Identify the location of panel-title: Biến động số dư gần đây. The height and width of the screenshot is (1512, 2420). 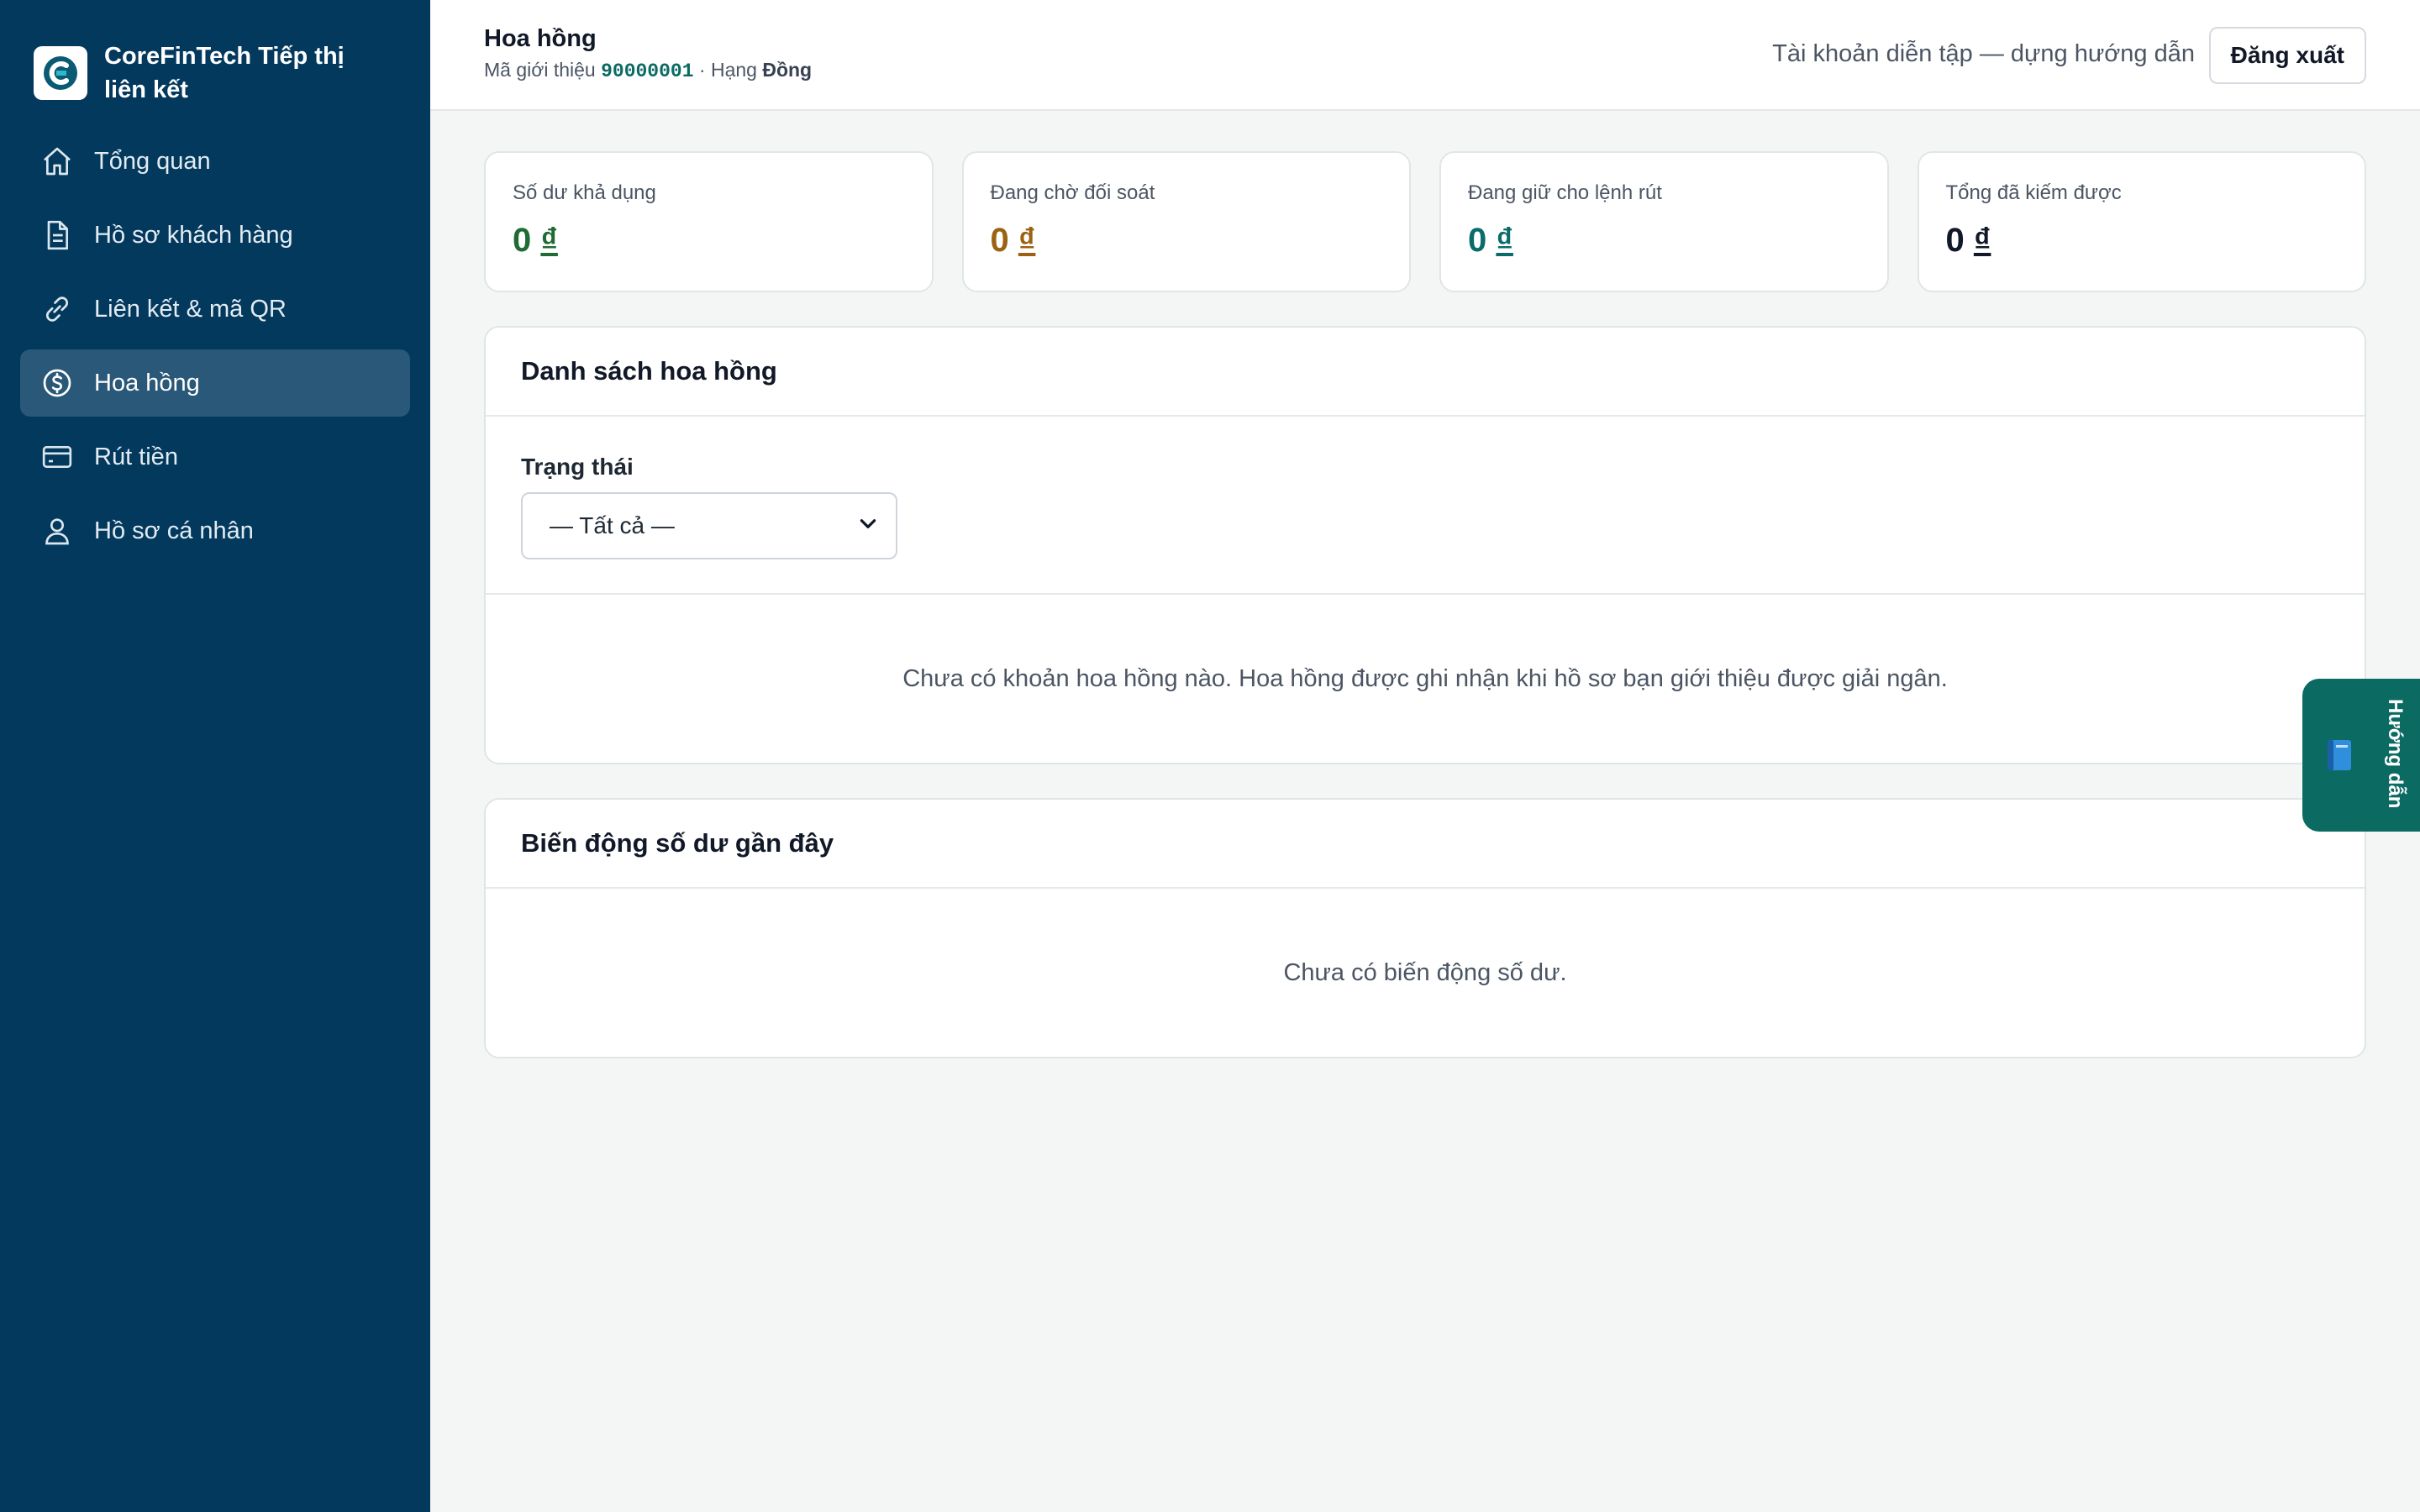
(1425, 844).